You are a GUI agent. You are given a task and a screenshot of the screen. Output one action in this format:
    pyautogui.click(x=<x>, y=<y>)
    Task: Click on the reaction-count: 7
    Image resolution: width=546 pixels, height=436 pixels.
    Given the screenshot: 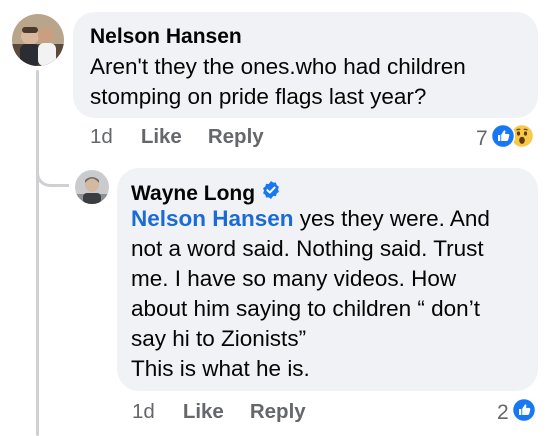 What is the action you would take?
    pyautogui.click(x=482, y=138)
    